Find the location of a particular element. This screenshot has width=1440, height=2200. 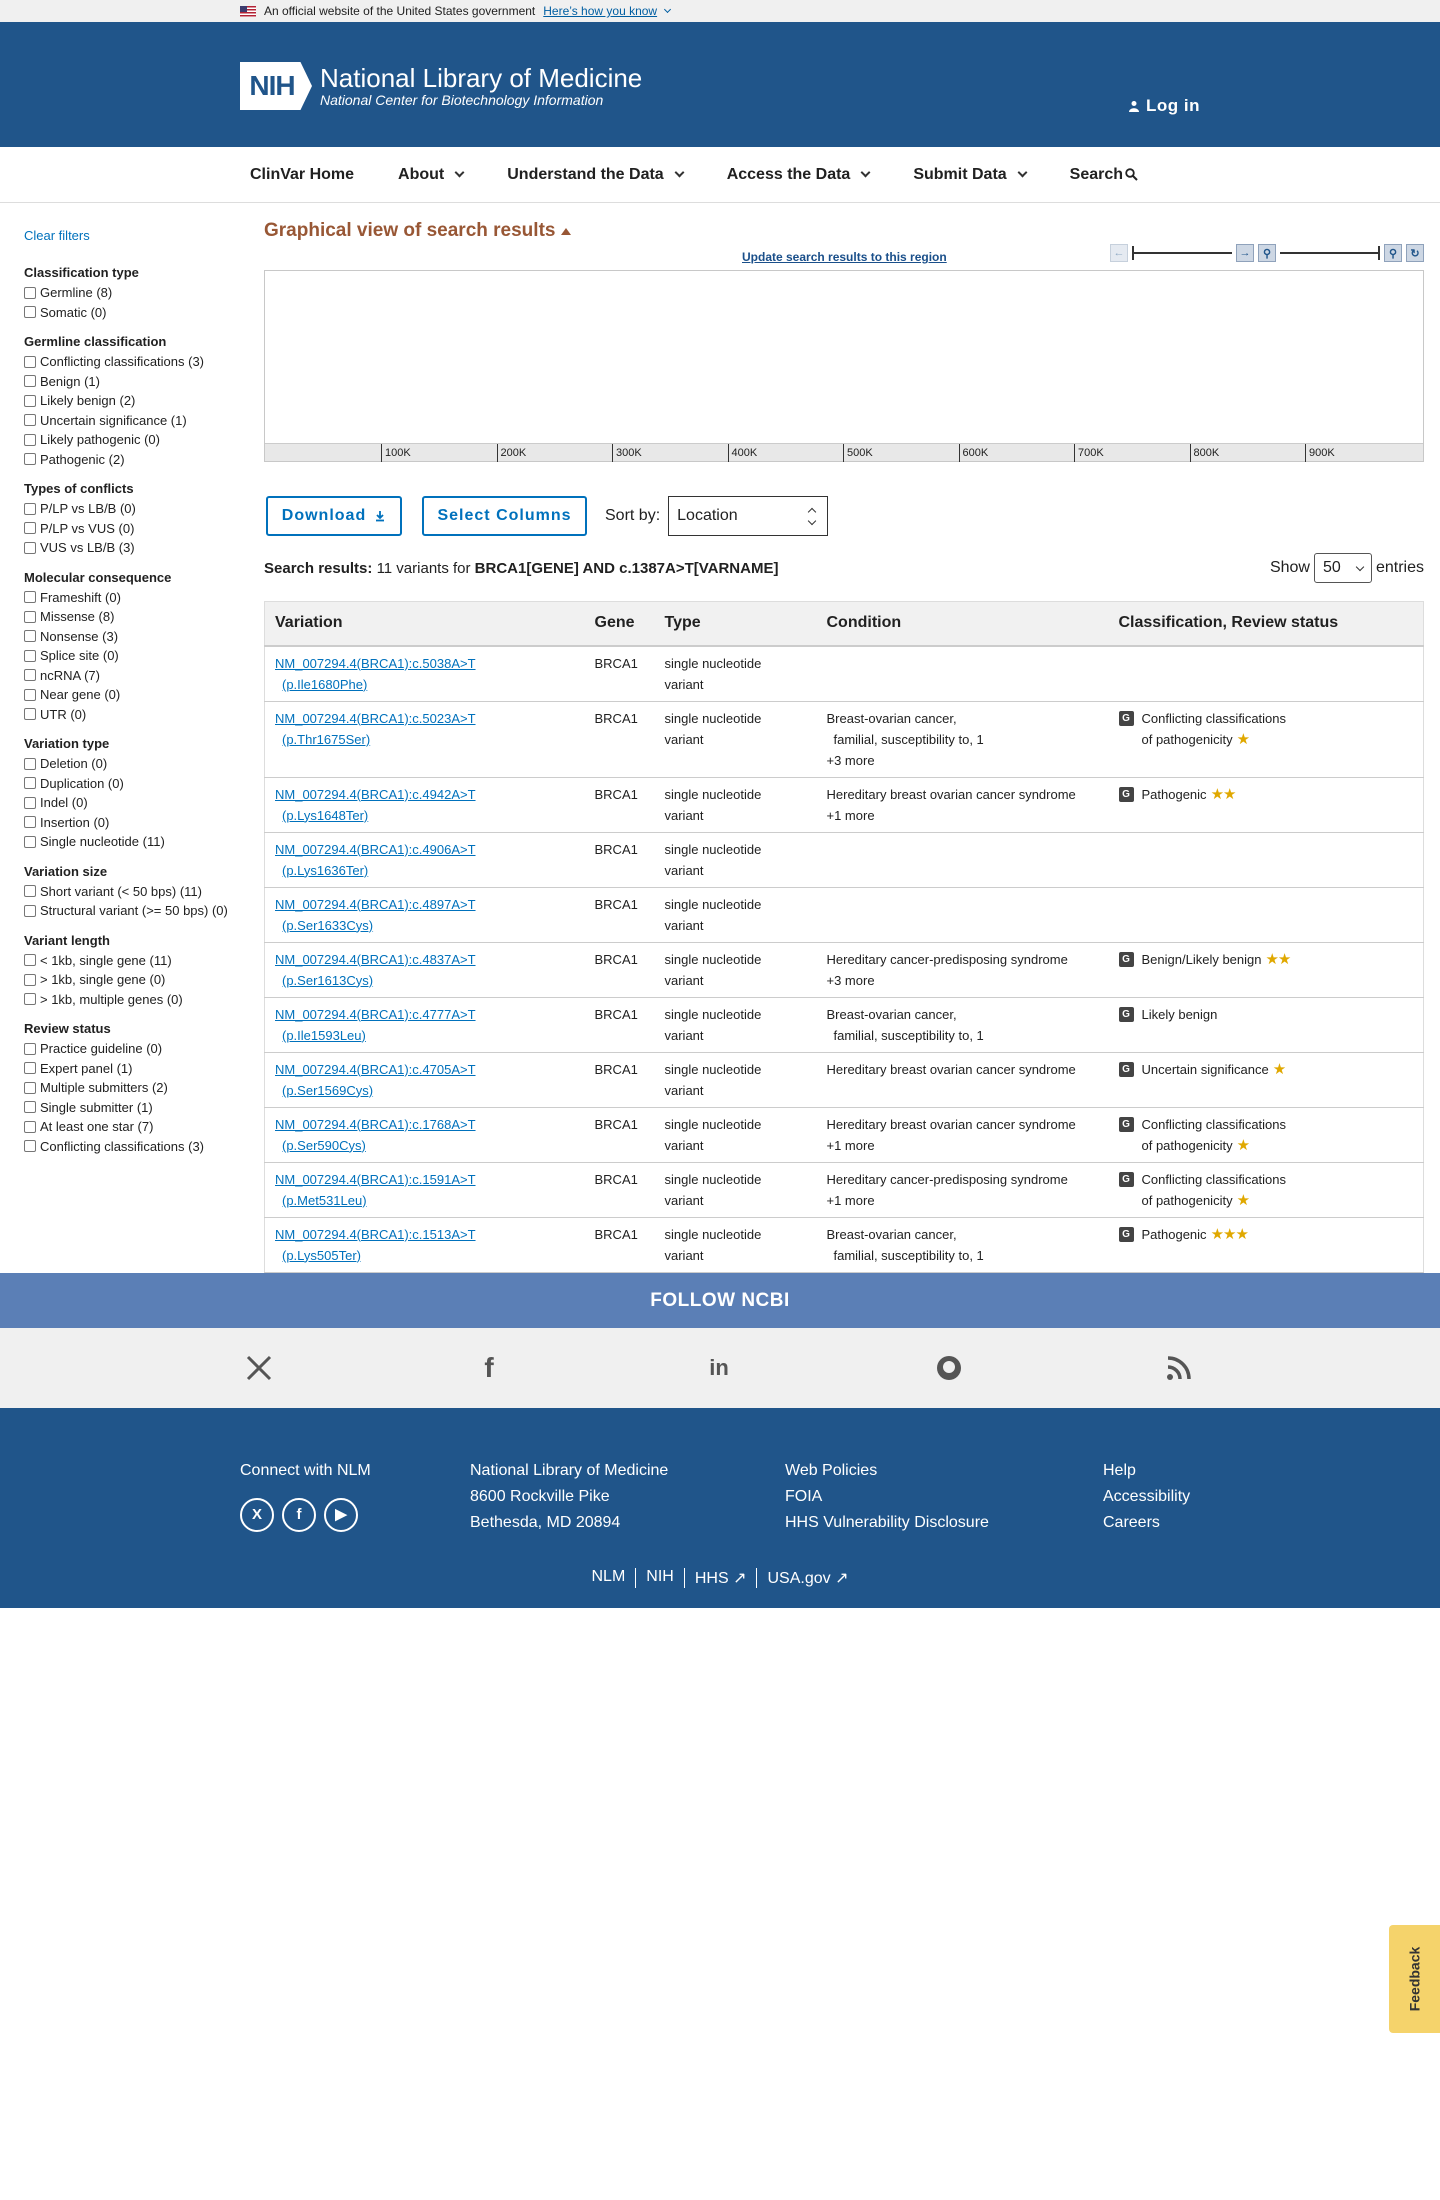

filter-option: Structural variant (>= 50 bps) (0) is located at coordinates (134, 911).